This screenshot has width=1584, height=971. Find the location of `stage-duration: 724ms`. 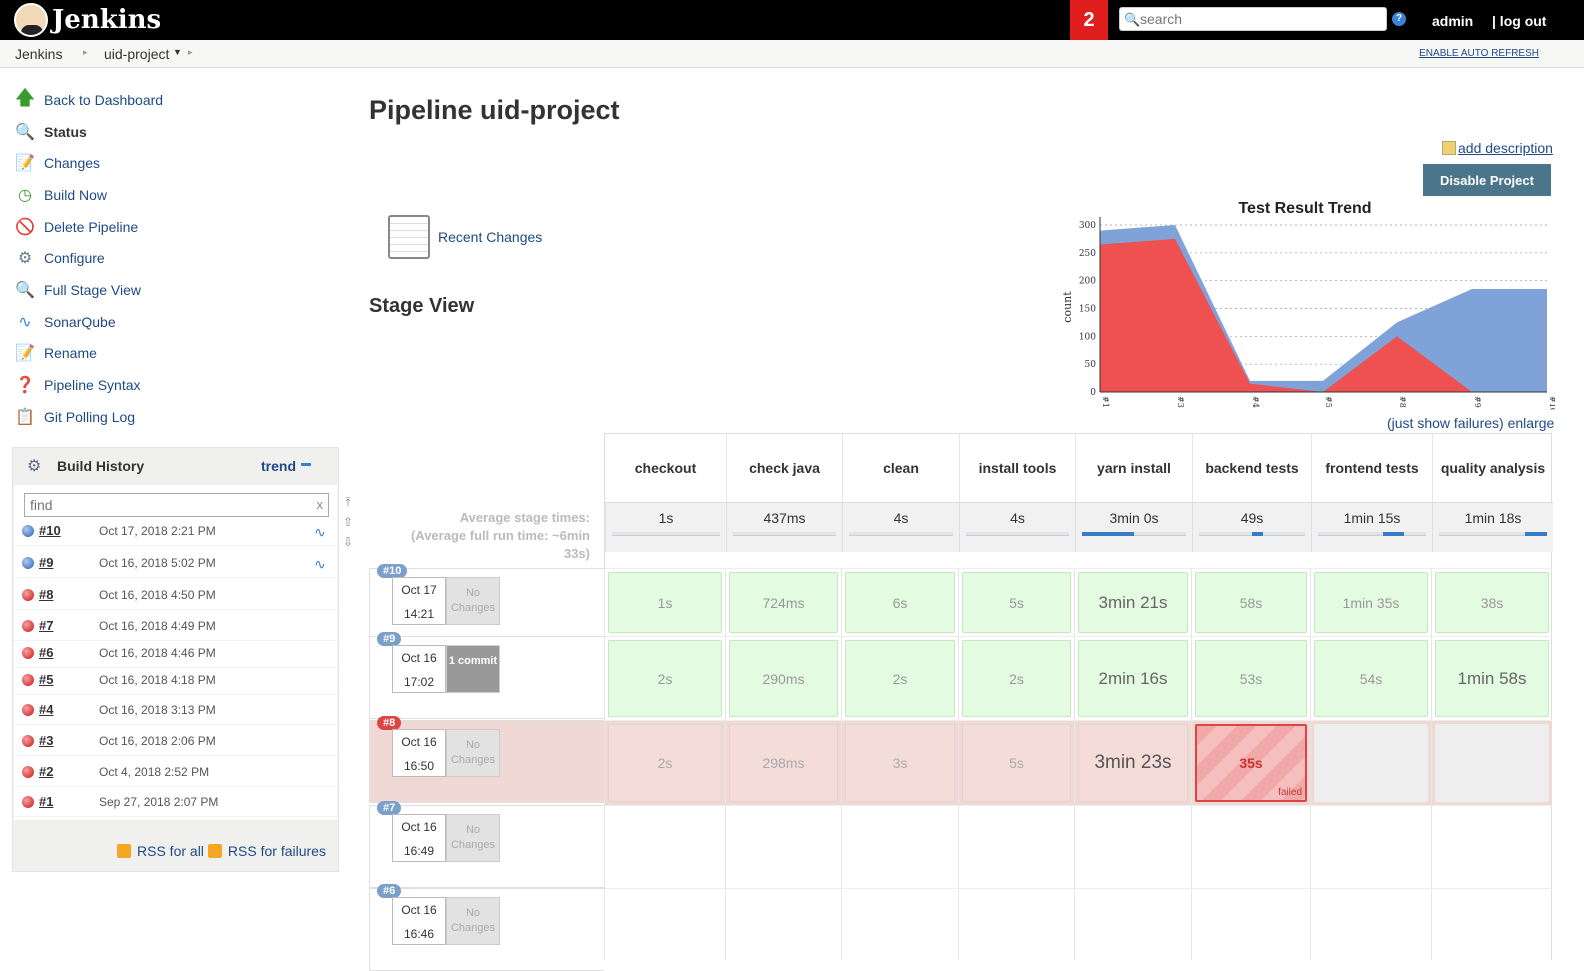

stage-duration: 724ms is located at coordinates (783, 602).